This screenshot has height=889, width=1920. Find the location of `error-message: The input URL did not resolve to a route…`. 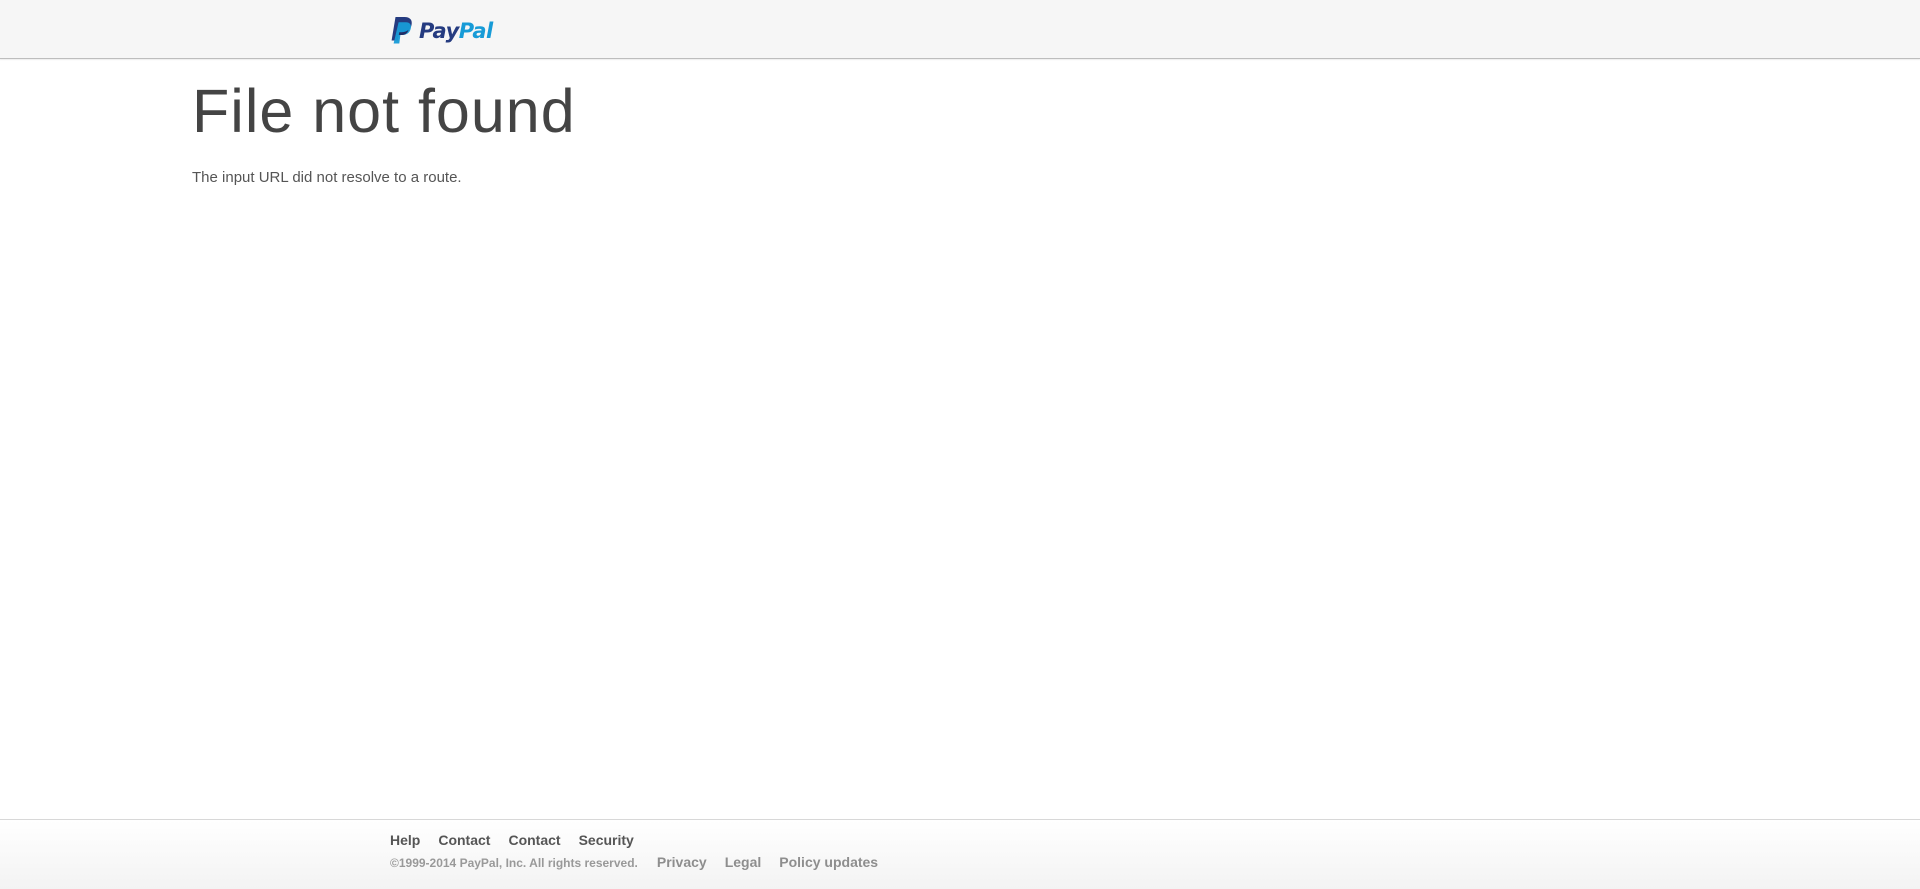

error-message: The input URL did not resolve to a route… is located at coordinates (327, 177).